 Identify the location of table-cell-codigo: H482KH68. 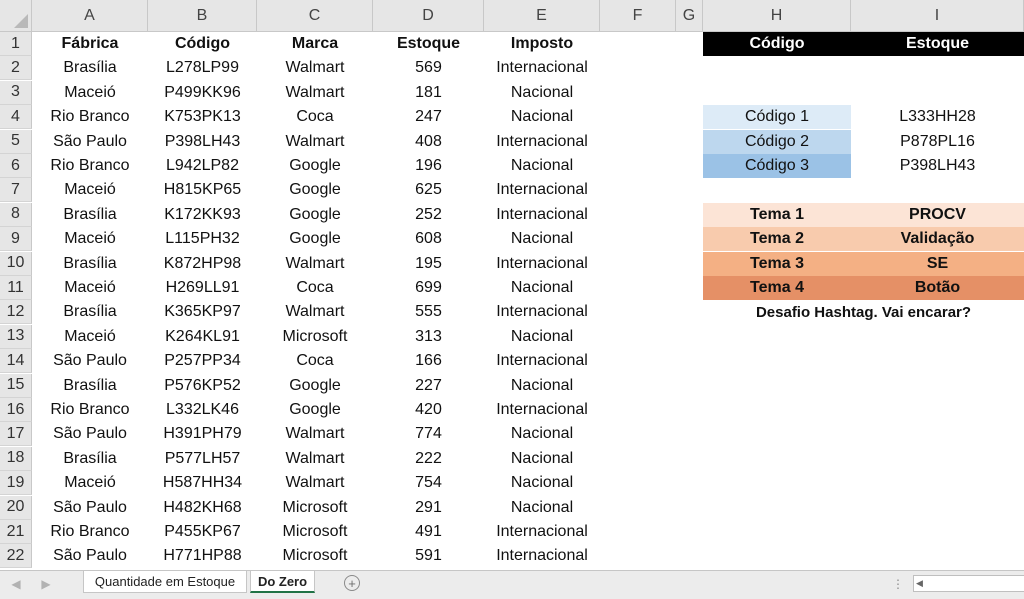
(202, 508).